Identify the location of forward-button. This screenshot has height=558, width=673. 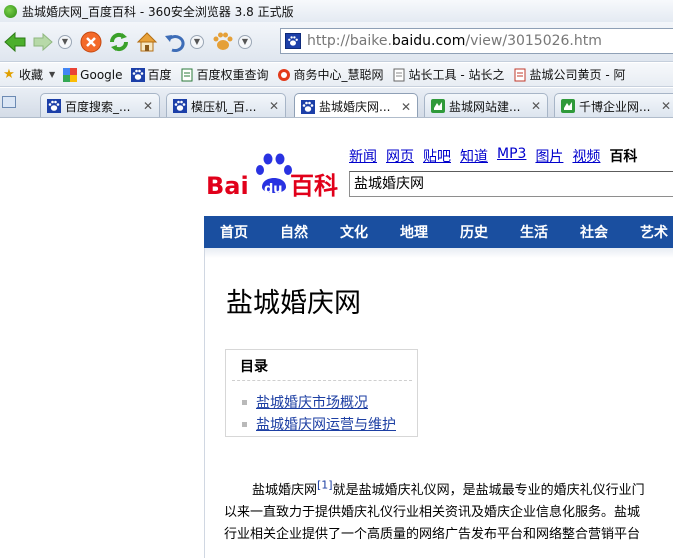
(43, 42).